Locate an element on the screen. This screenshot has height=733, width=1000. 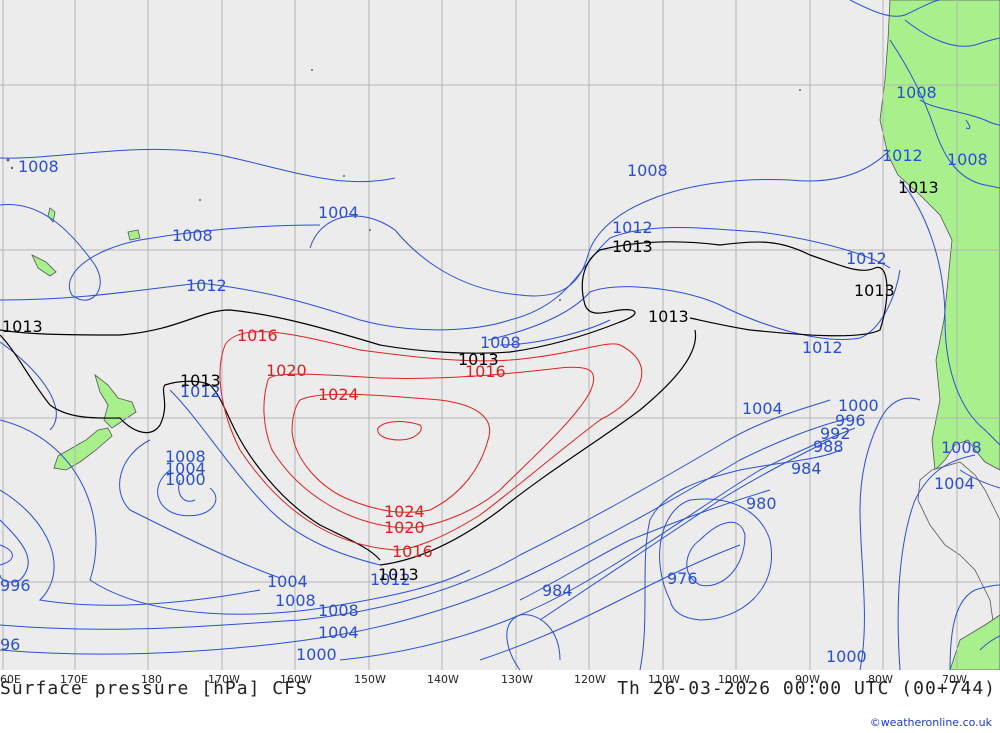
isobar-label: 96 is located at coordinates (10, 644).